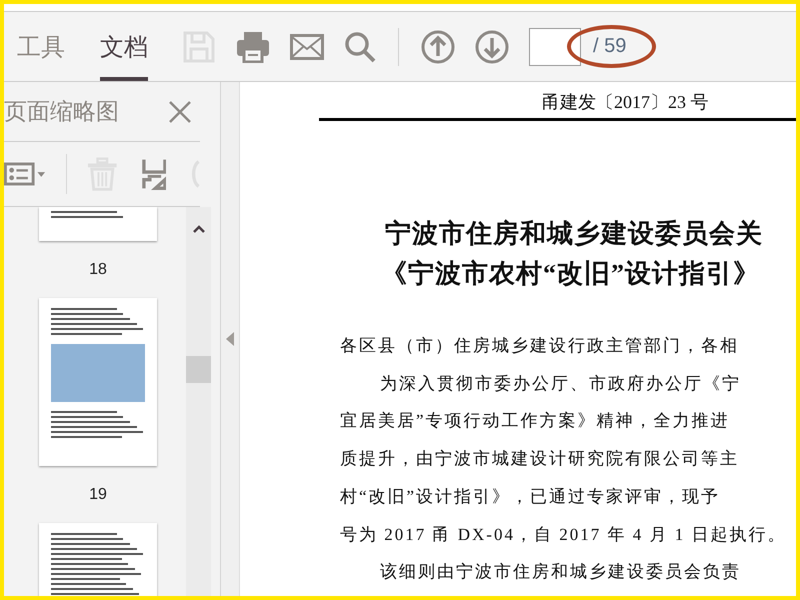 This screenshot has width=800, height=600. Describe the element at coordinates (98, 494) in the screenshot. I see `page-number: 19` at that location.